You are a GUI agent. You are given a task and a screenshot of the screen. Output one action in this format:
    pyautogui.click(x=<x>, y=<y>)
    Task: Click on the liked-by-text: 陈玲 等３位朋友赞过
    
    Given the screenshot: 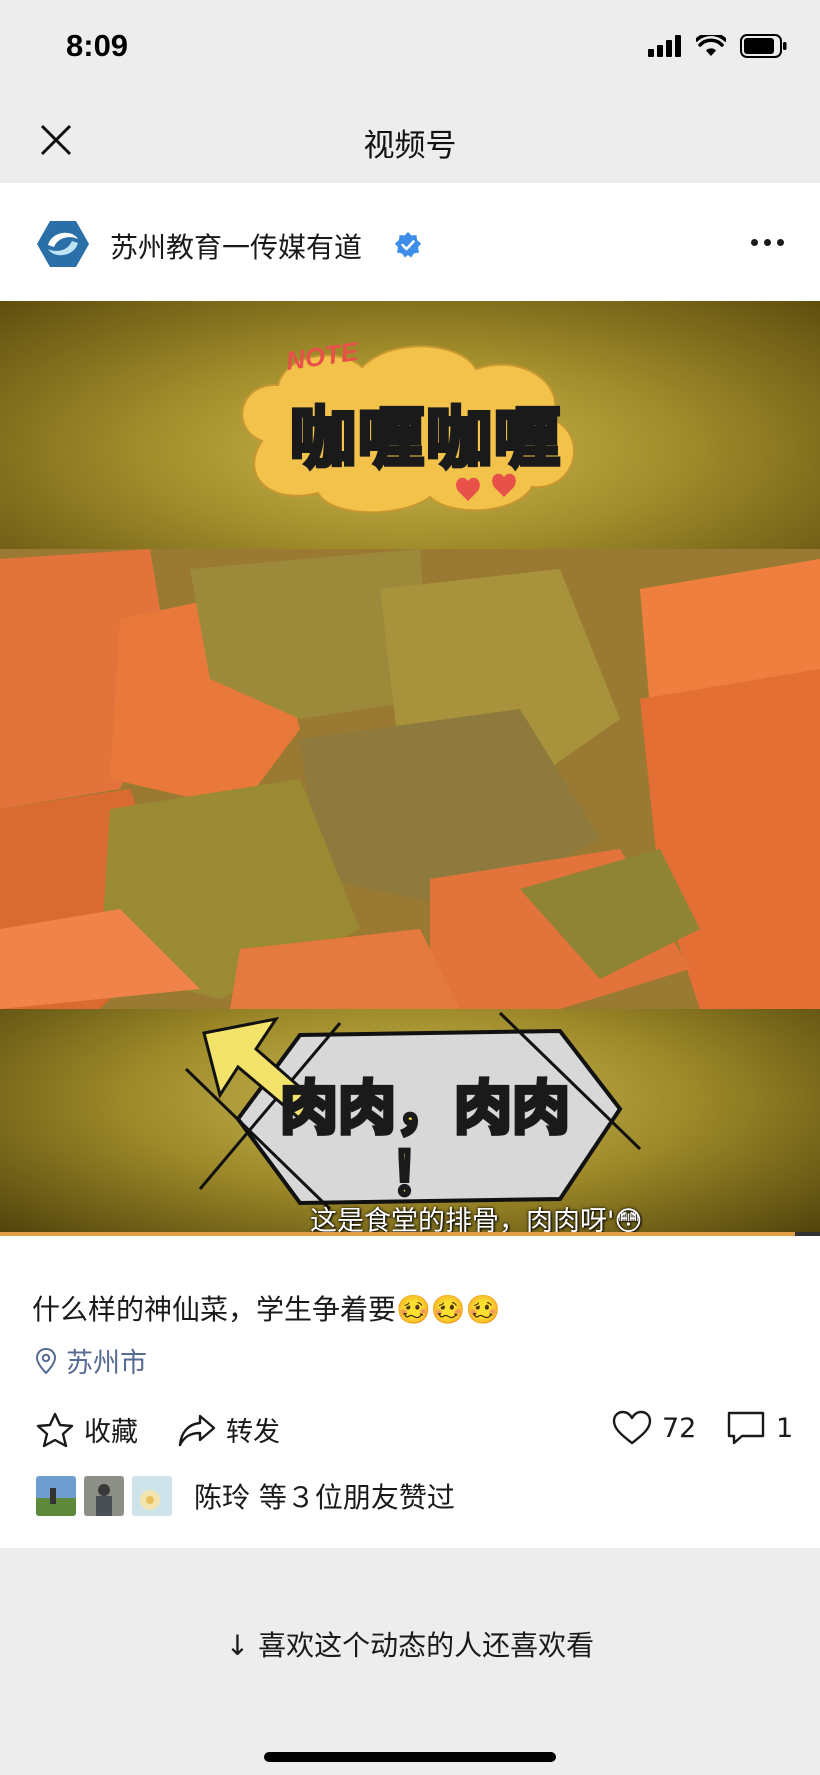 What is the action you would take?
    pyautogui.click(x=324, y=1497)
    